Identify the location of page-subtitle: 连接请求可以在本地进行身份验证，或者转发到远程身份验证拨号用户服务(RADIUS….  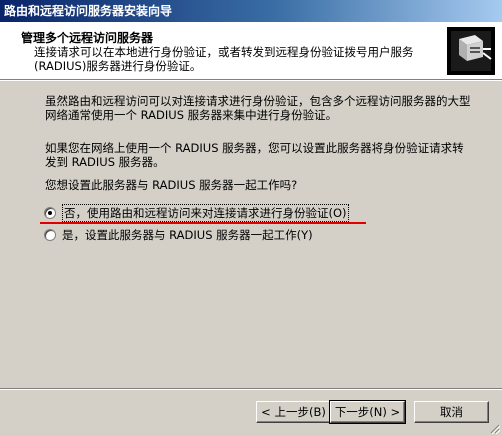
(224, 59).